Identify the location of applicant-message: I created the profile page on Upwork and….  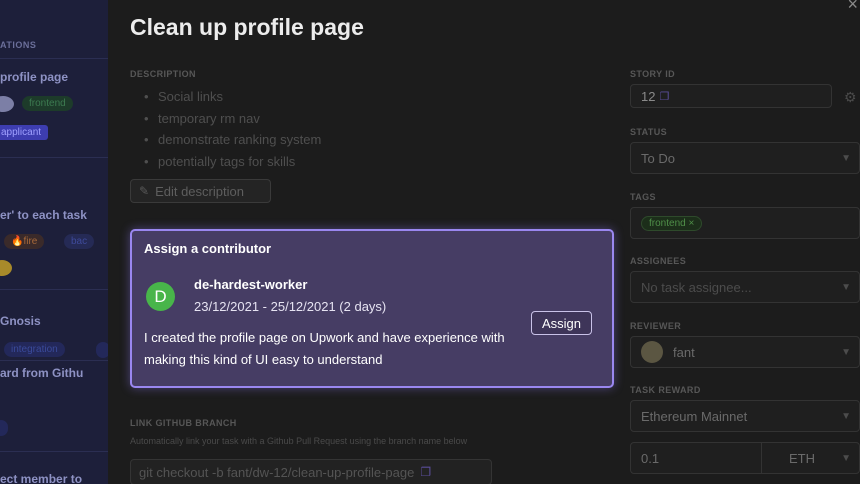
(324, 348).